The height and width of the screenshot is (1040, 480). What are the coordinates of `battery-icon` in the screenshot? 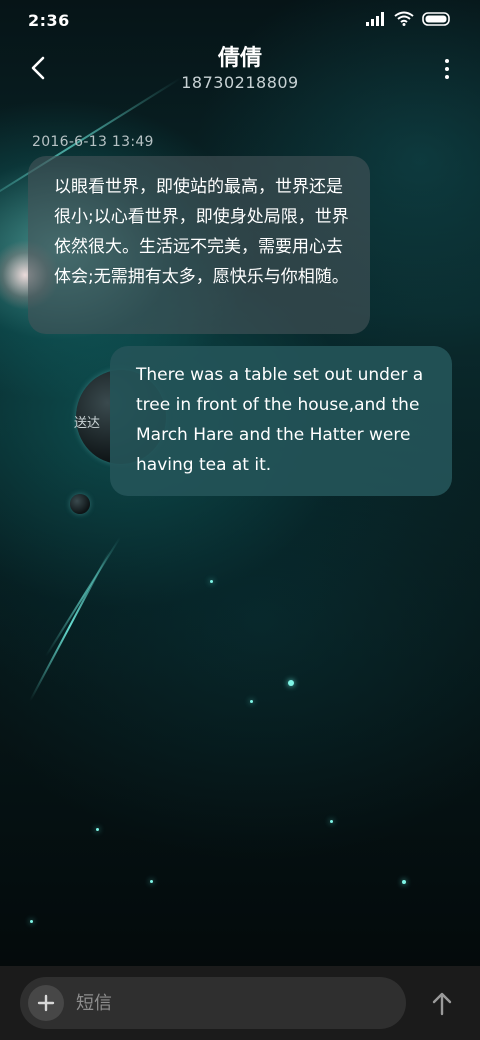 It's located at (437, 20).